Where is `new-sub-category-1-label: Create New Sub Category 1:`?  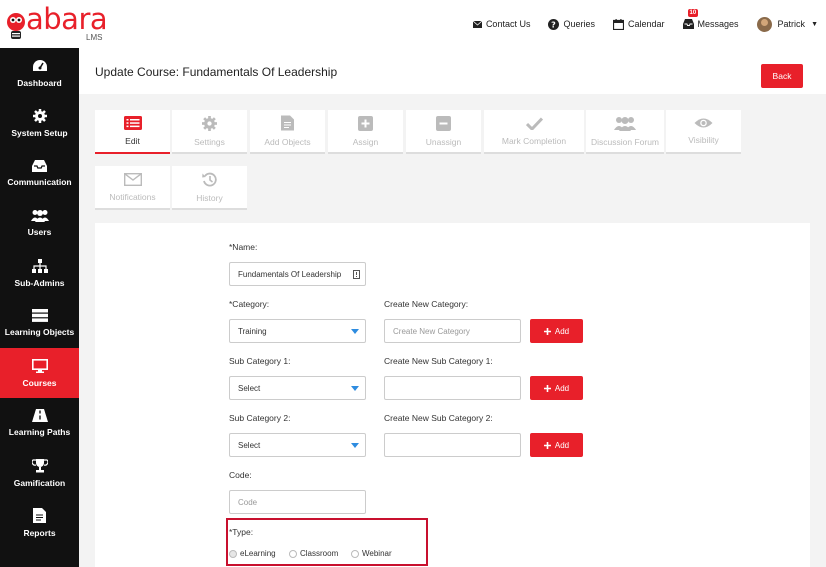 new-sub-category-1-label: Create New Sub Category 1: is located at coordinates (438, 361).